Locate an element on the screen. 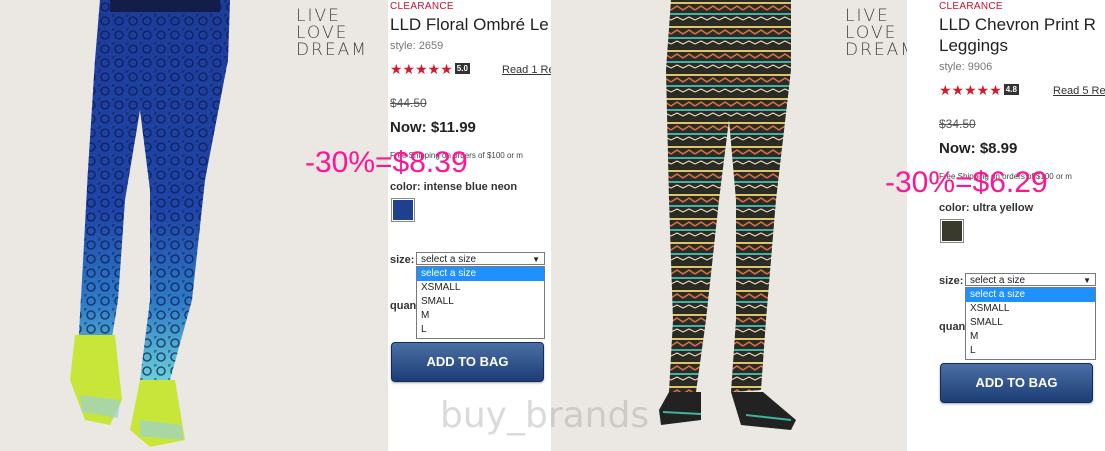 The image size is (1105, 451). read-reviews-link: Read 1 Re is located at coordinates (526, 70).